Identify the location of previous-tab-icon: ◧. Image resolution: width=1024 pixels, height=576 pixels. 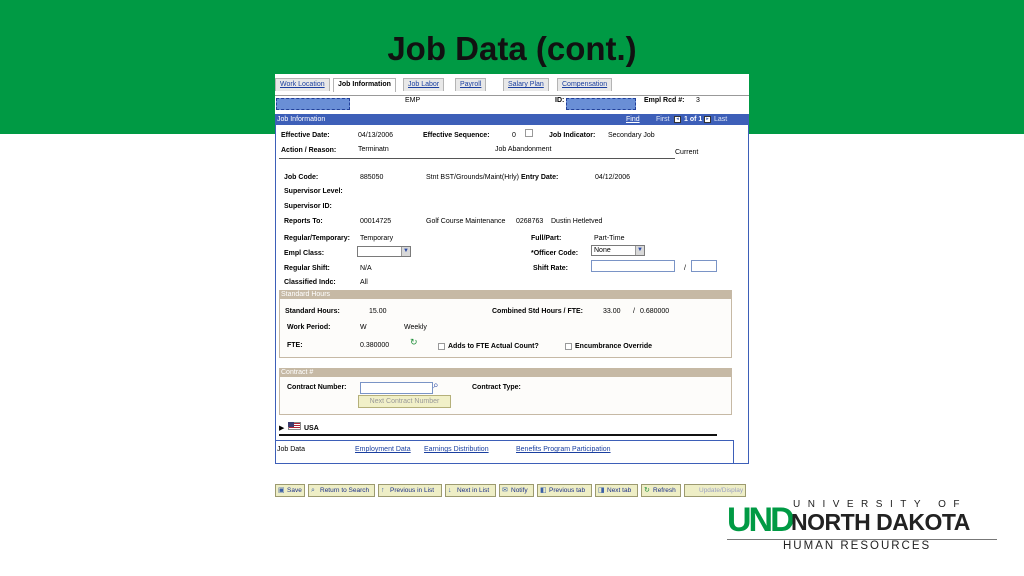
(543, 490).